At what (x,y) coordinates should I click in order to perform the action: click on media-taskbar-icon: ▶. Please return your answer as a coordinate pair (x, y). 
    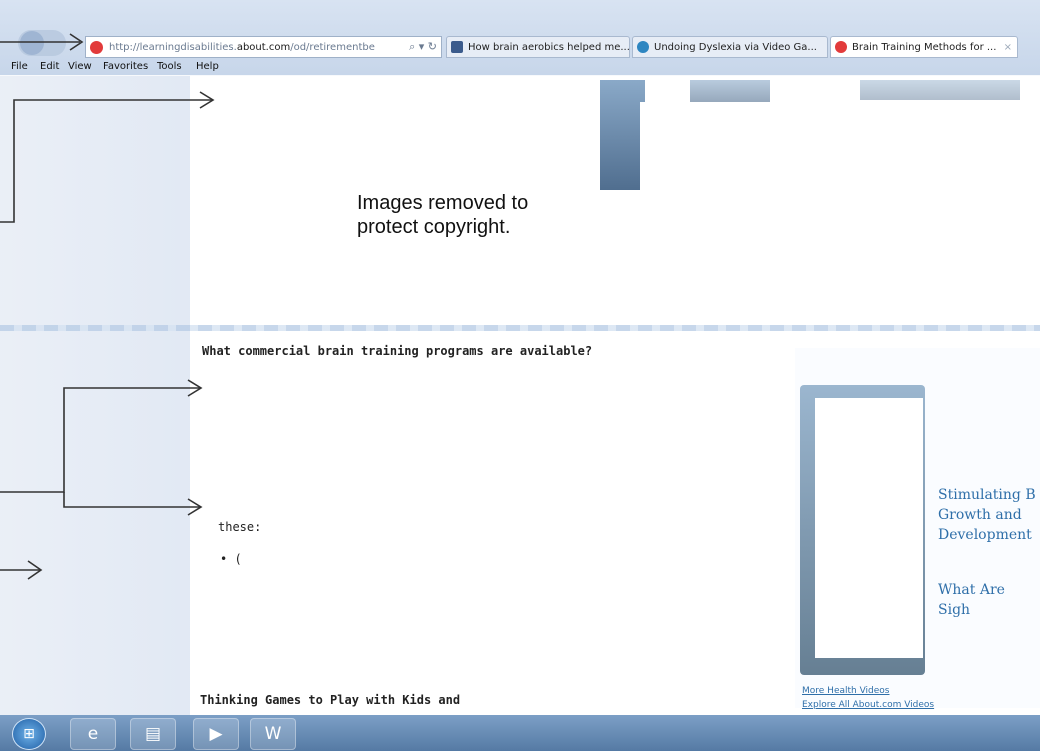
    Looking at the image, I should click on (216, 734).